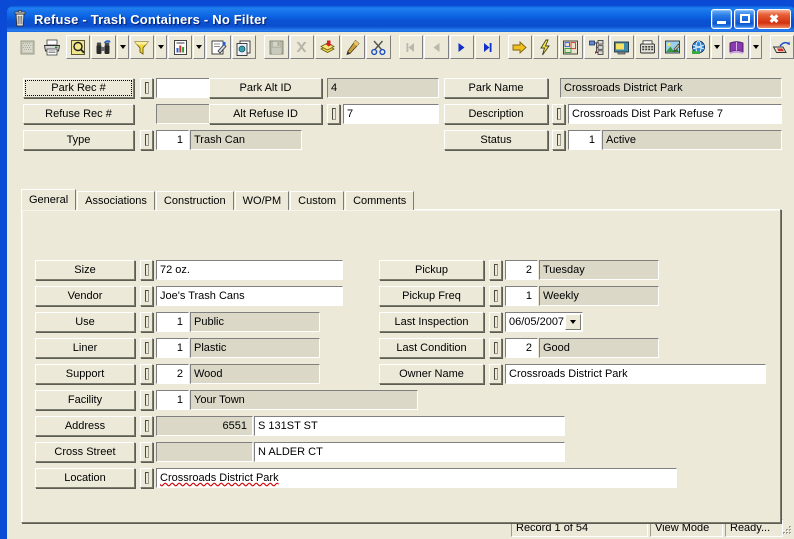 The height and width of the screenshot is (539, 794). What do you see at coordinates (495, 322) in the screenshot?
I see `last-inspection-lookup-button` at bounding box center [495, 322].